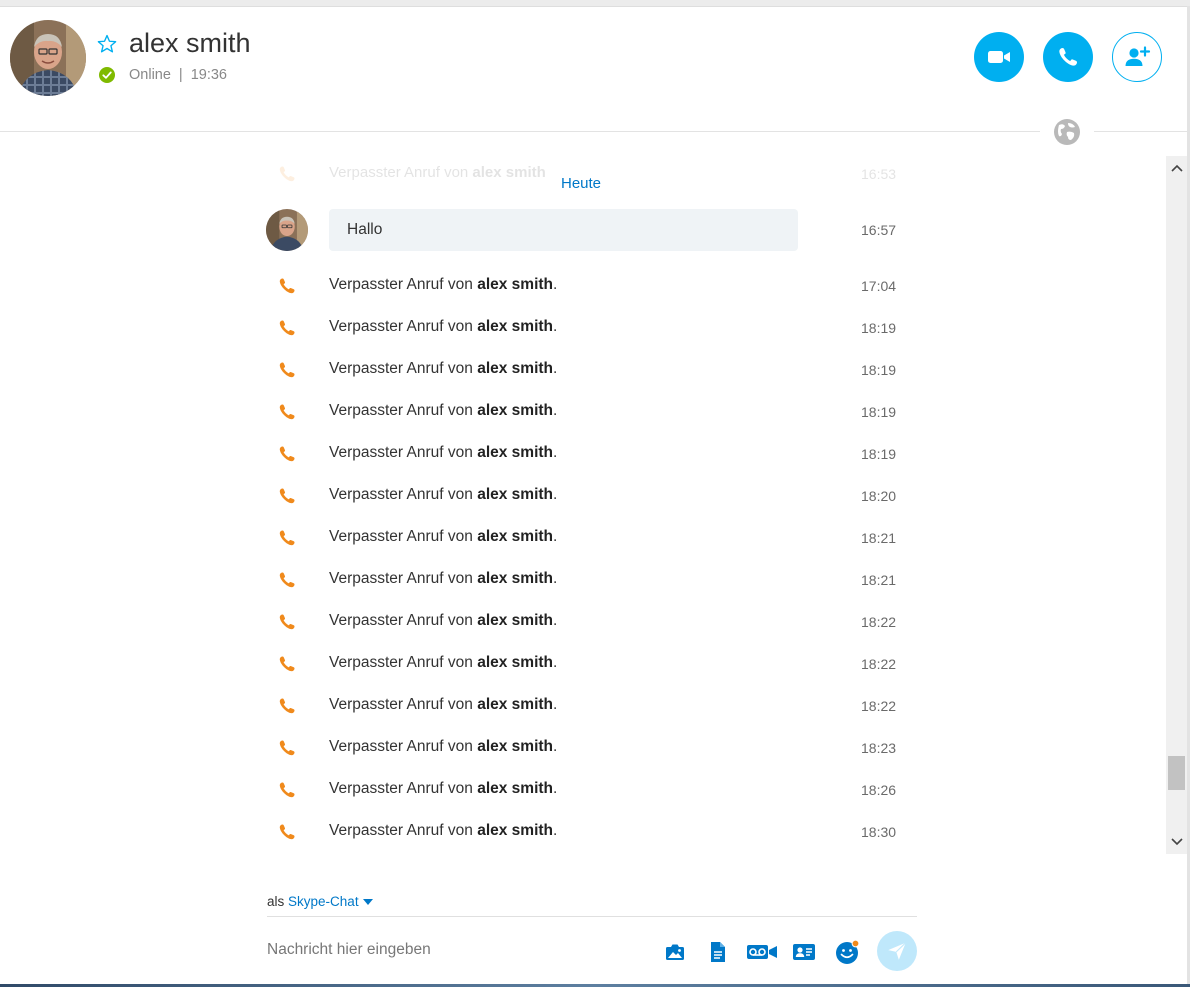  What do you see at coordinates (107, 44) in the screenshot?
I see `star-icon` at bounding box center [107, 44].